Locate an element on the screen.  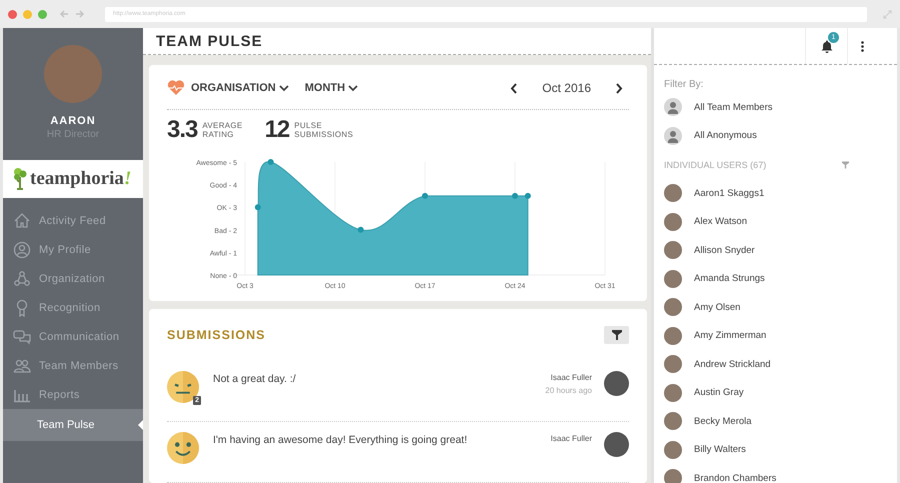
submission-text: Not a great day. :/ is located at coordinates (255, 379).